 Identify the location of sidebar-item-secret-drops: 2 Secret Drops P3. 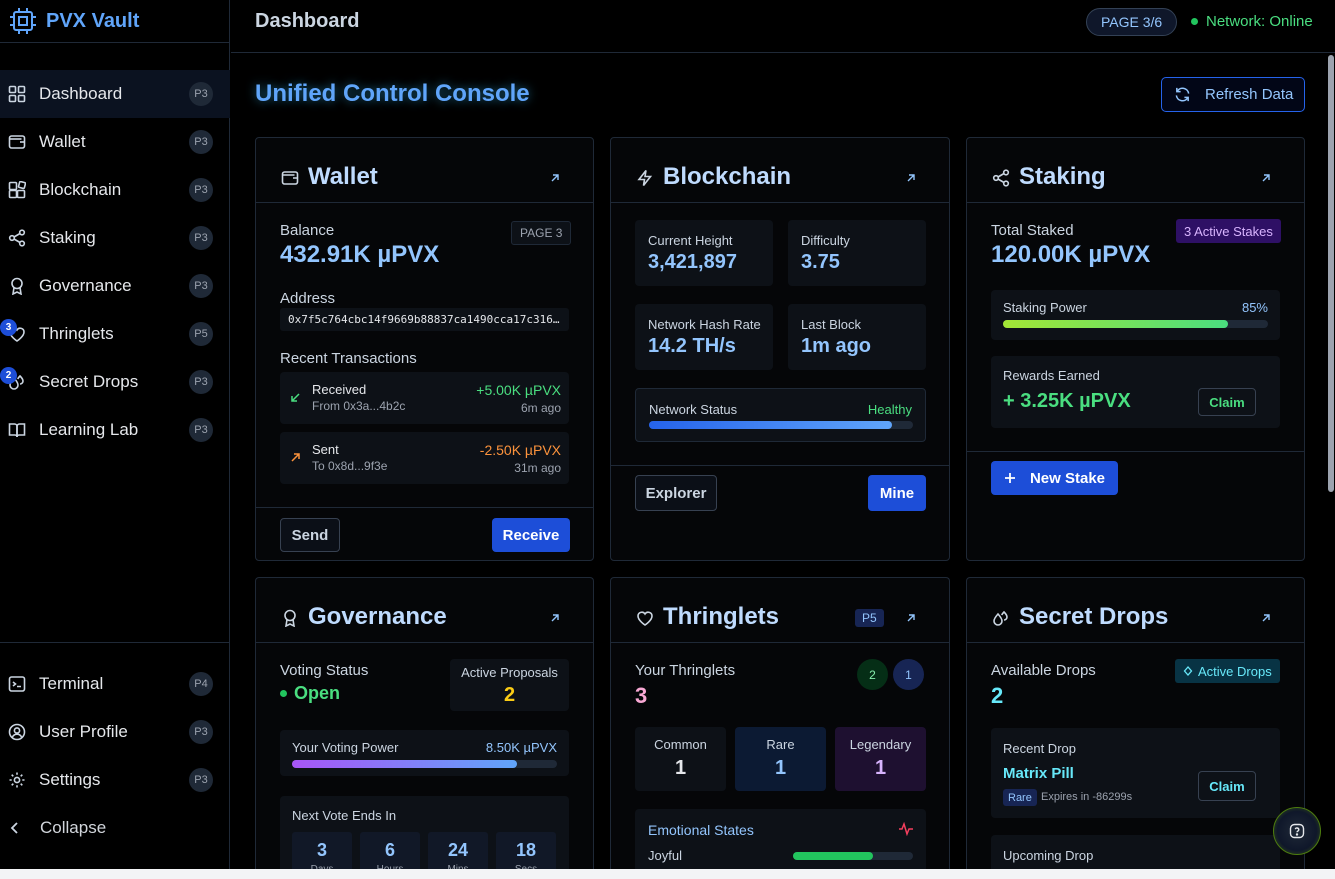
(115, 382).